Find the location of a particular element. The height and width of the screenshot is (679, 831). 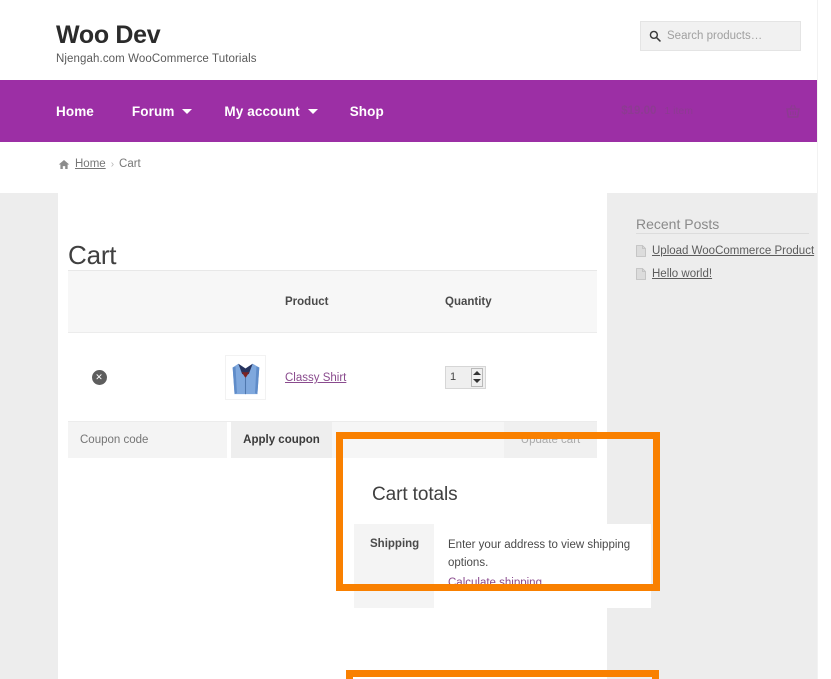

nav-item-home: Home is located at coordinates (83, 111).